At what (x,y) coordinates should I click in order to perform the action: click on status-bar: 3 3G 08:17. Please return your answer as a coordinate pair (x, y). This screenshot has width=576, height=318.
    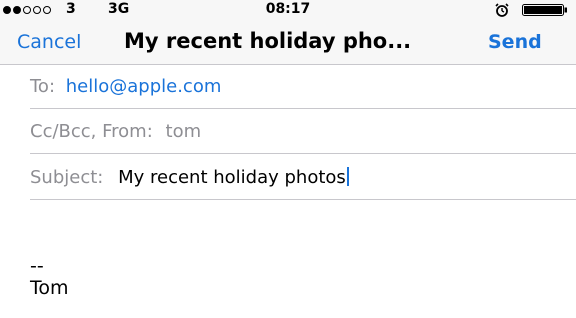
    Looking at the image, I should click on (288, 10).